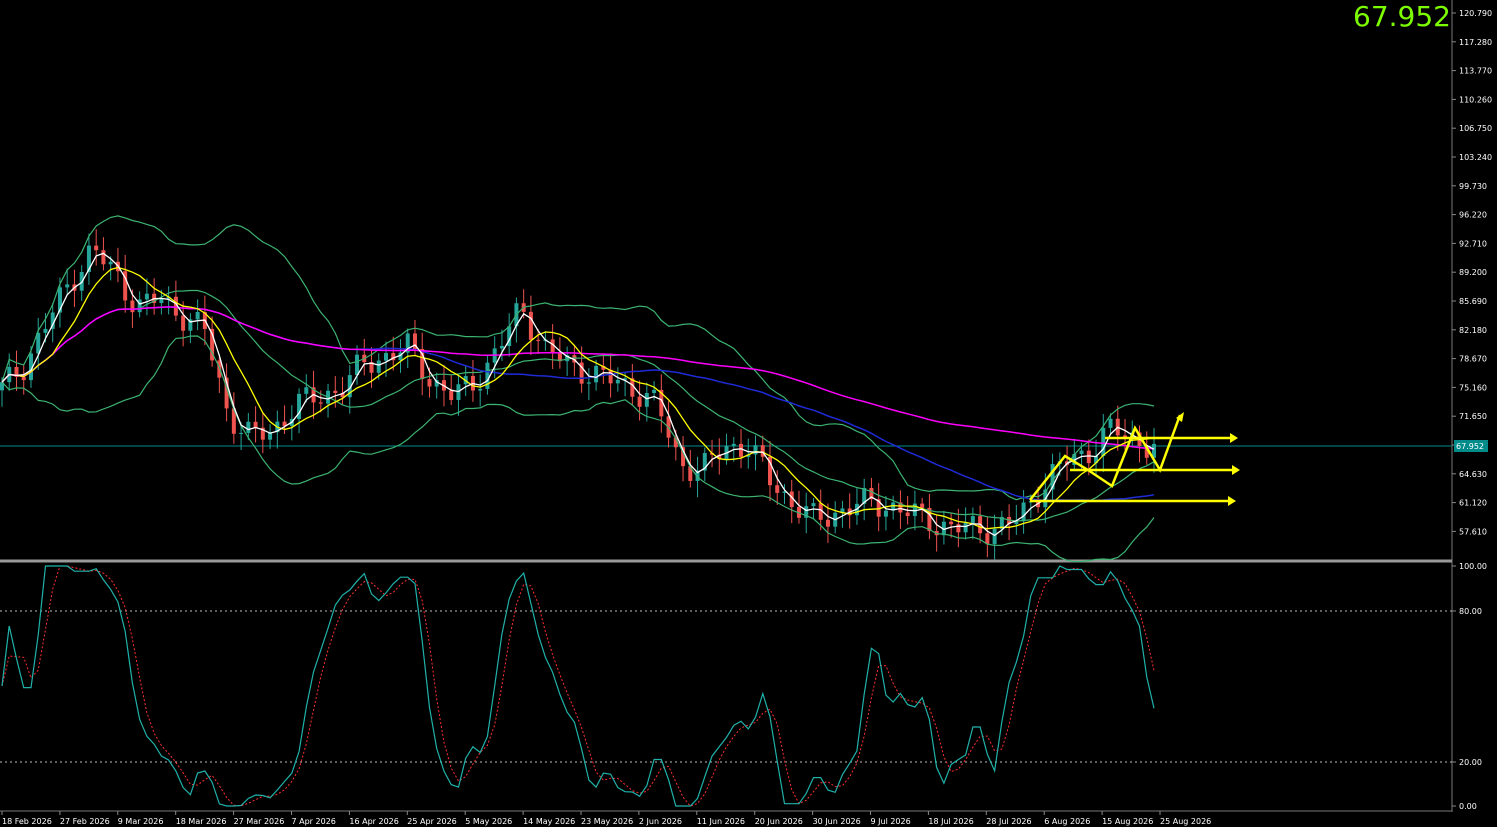  I want to click on price-axis-label: 103.240, so click(1475, 157).